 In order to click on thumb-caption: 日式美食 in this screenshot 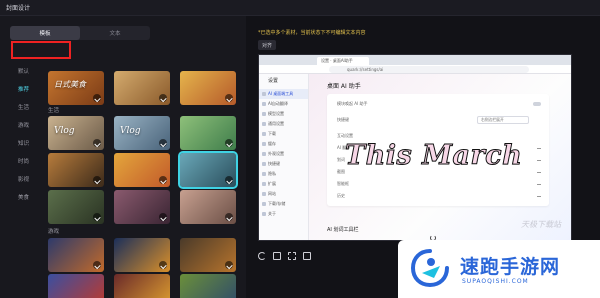, I will do `click(70, 84)`.